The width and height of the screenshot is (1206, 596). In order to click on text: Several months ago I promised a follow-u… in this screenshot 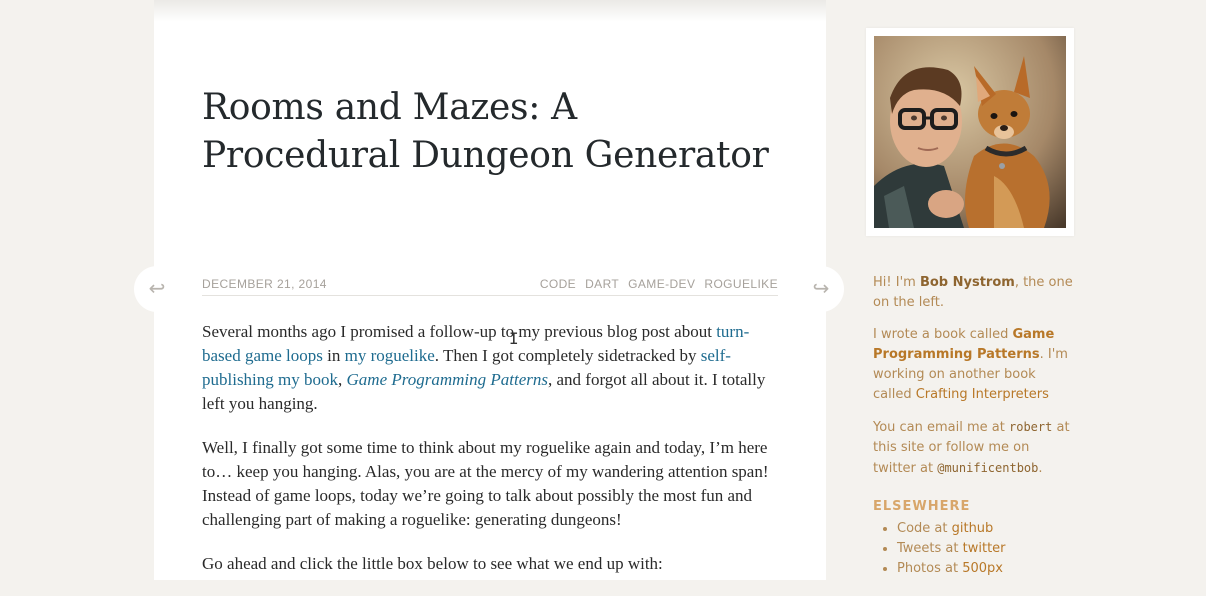, I will do `click(459, 331)`.